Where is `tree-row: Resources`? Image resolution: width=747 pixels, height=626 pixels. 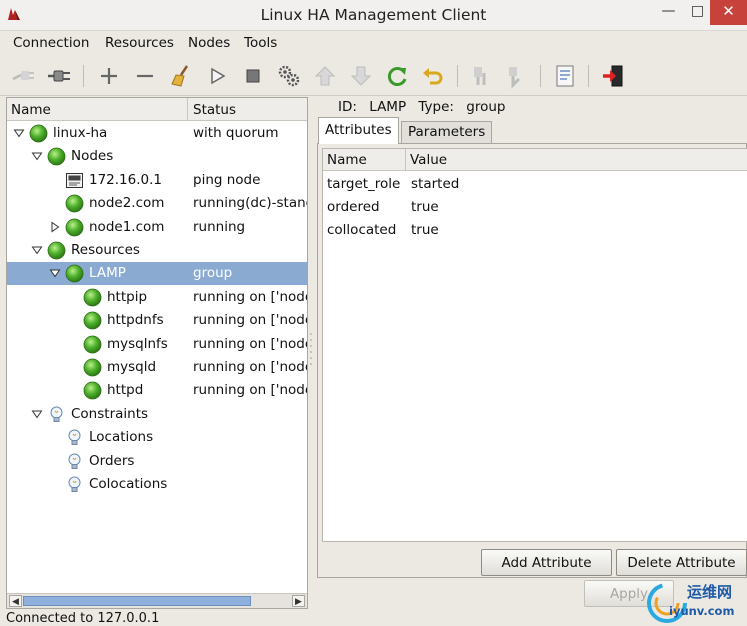 tree-row: Resources is located at coordinates (157, 250).